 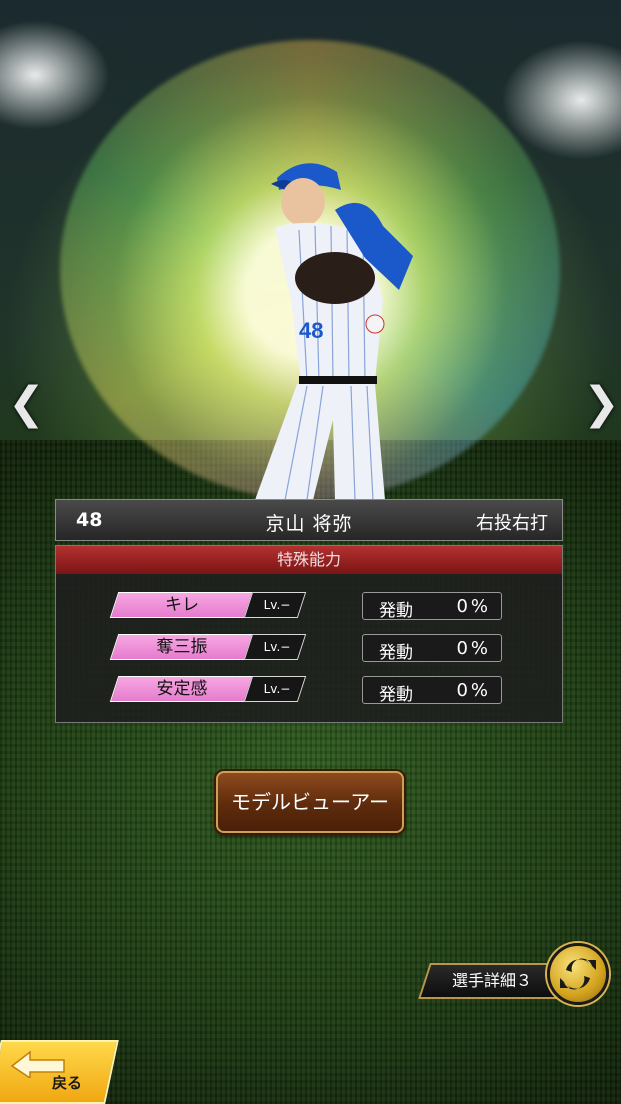 What do you see at coordinates (309, 648) in the screenshot?
I see `ability-row: 奪三振 Lv.− 発動 0%` at bounding box center [309, 648].